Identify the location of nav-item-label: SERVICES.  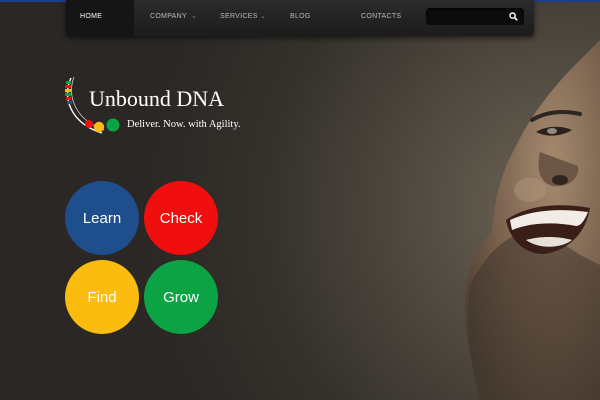
(239, 16).